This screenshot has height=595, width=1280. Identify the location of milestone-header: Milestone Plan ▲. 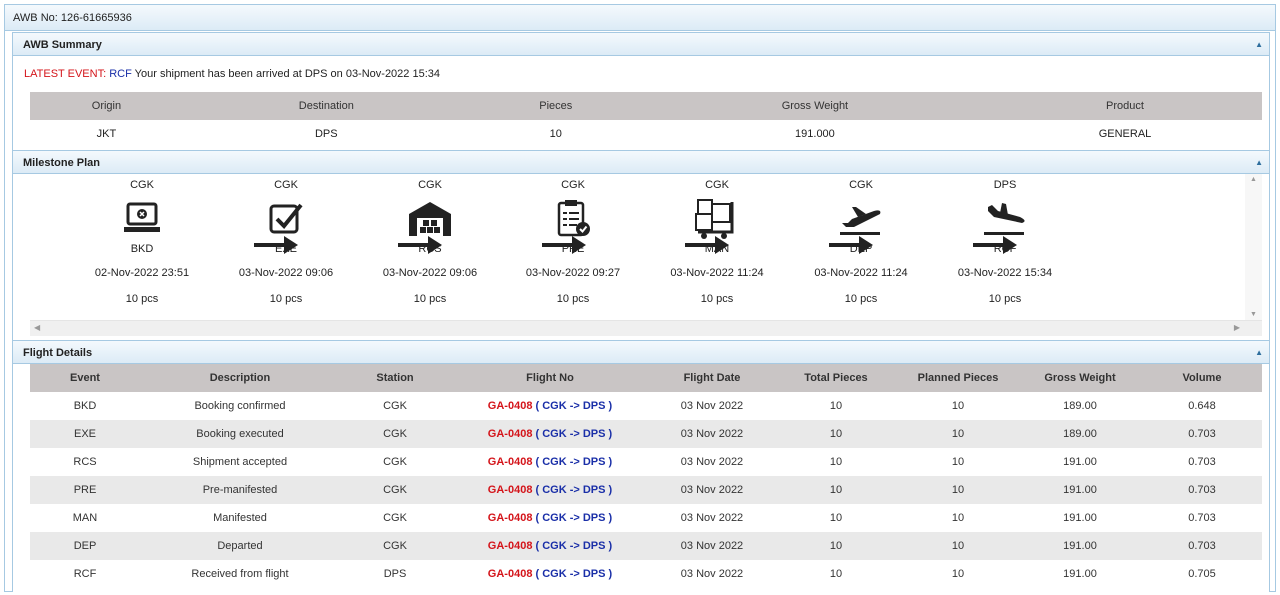
(641, 162).